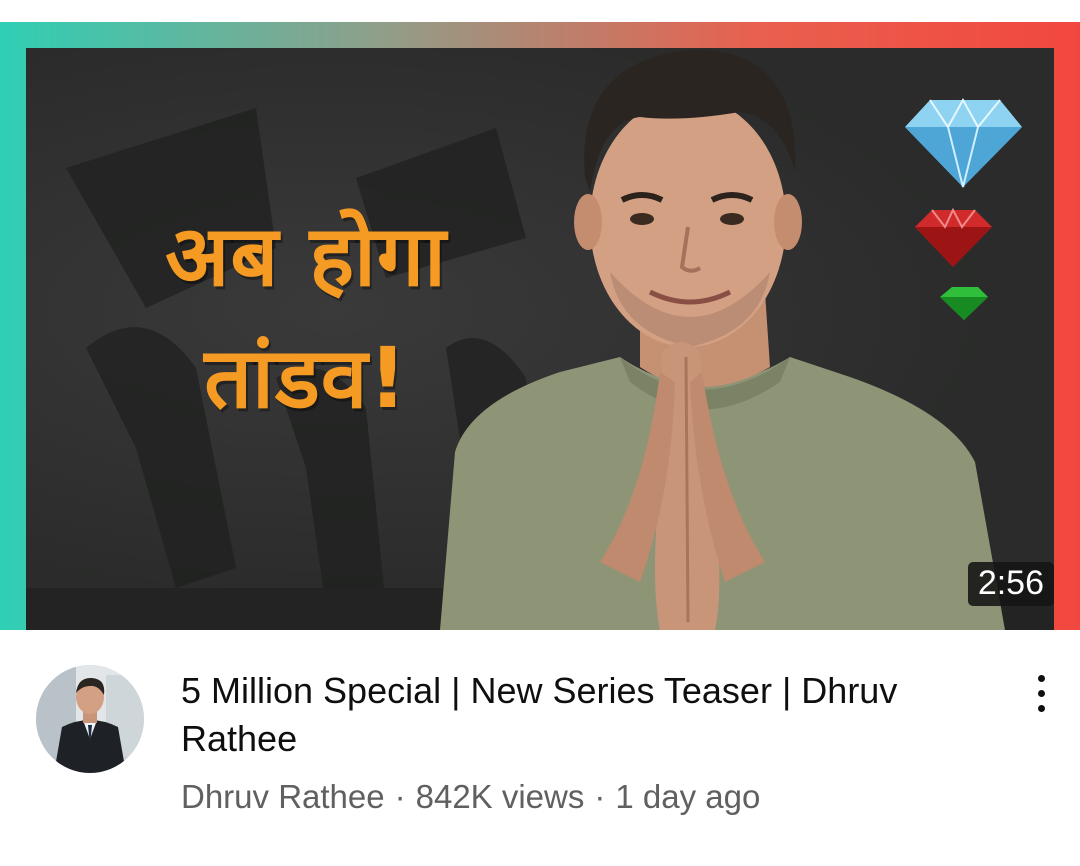 This screenshot has width=1080, height=866. Describe the element at coordinates (1041, 693) in the screenshot. I see `more-vert-icon` at that location.